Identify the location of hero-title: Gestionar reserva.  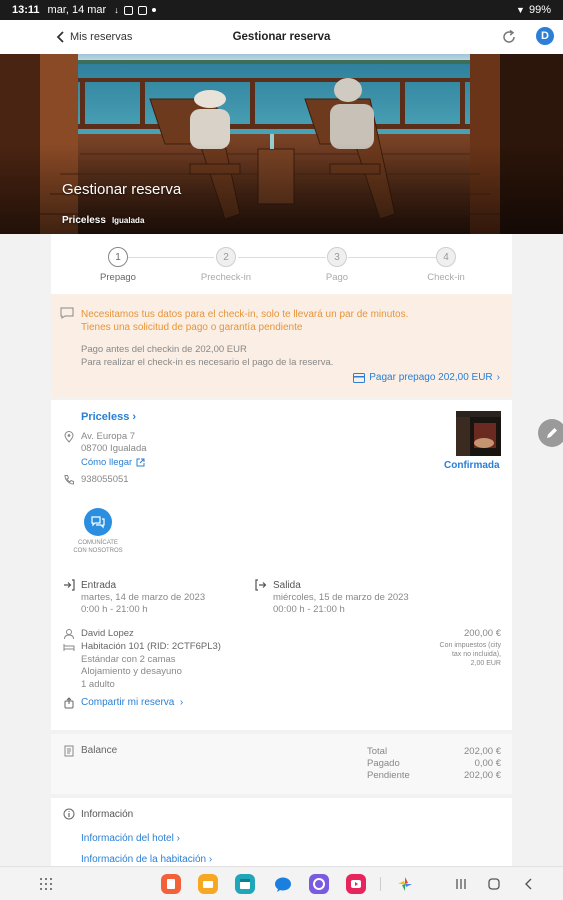
(122, 189).